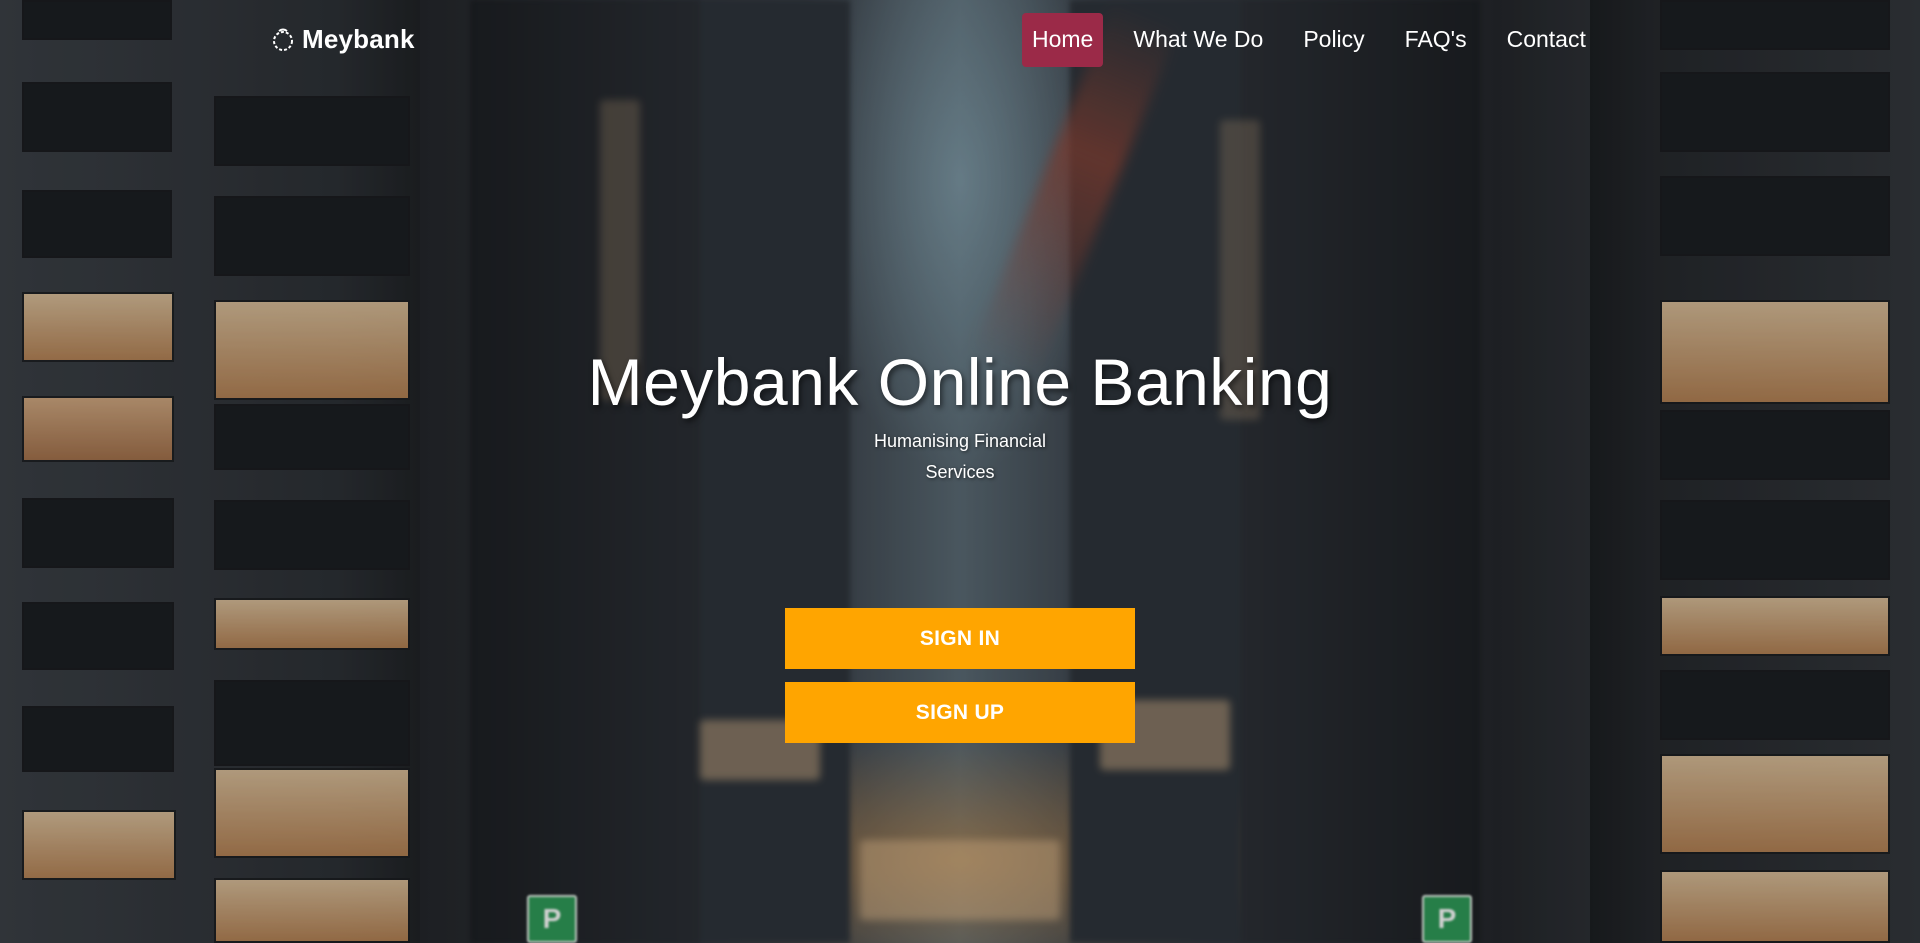  I want to click on wreath-logo-icon, so click(283, 40).